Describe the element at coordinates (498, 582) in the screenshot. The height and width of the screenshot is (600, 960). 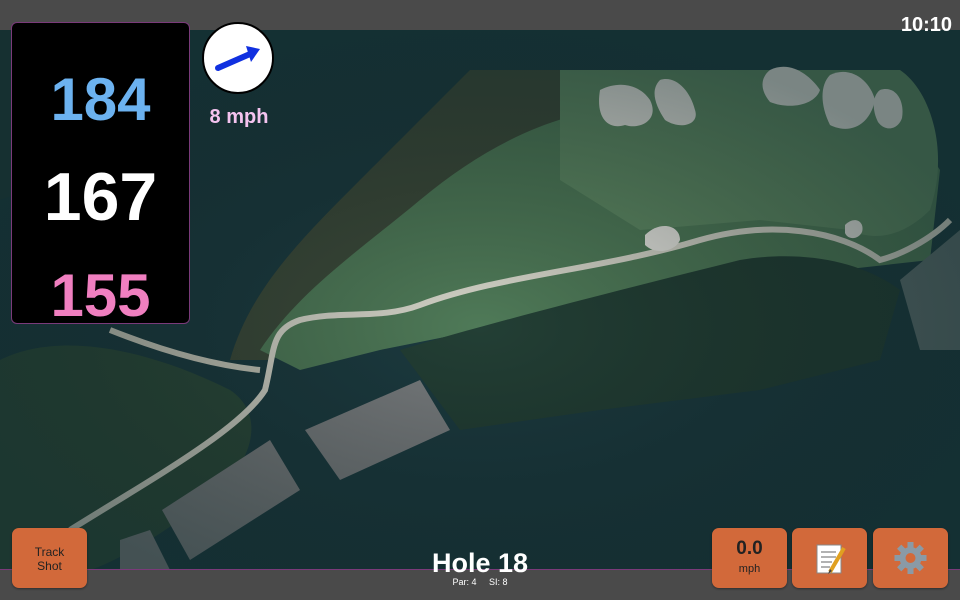
I see `hole-stroke-index: SI: 8` at that location.